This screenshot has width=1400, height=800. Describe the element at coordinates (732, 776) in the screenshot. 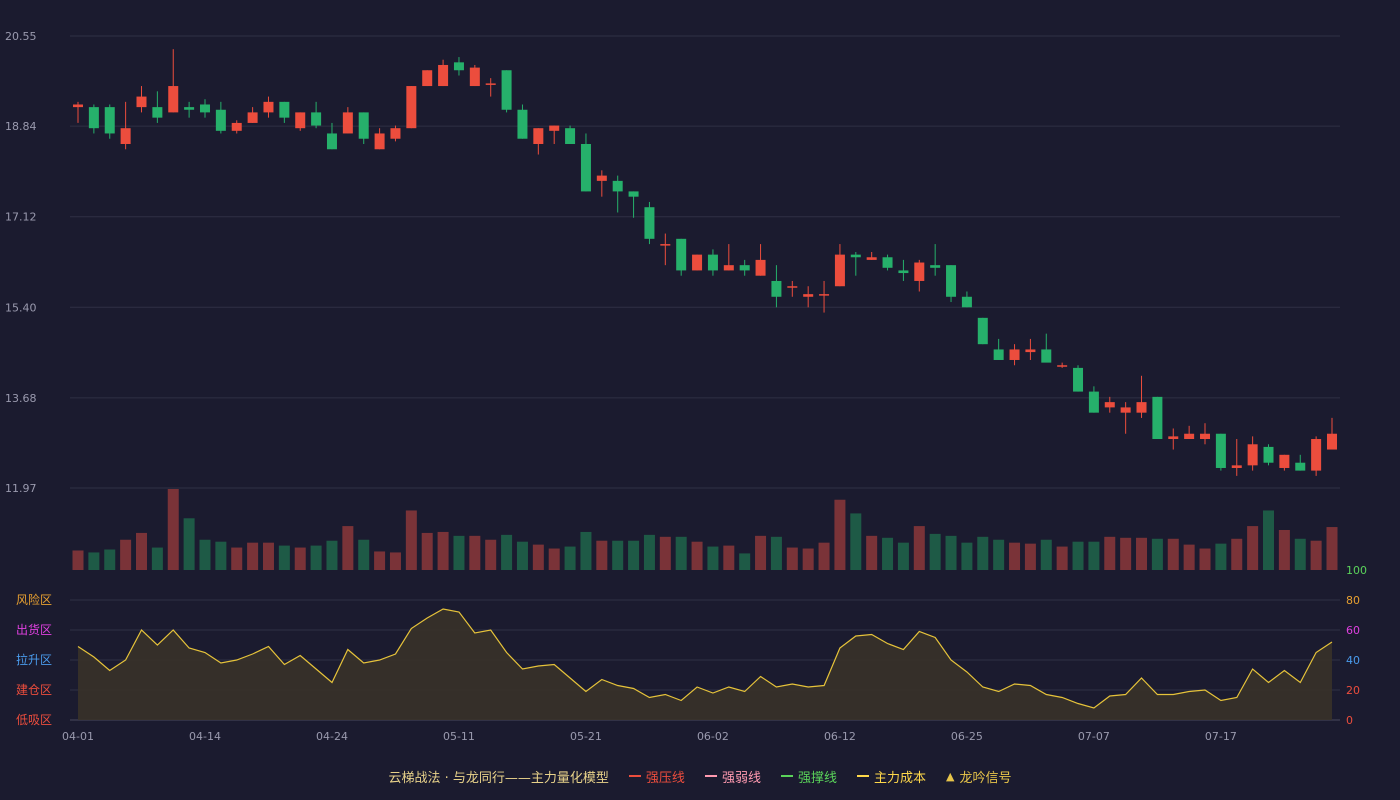

I see `legend-item-strength: 强弱线` at that location.